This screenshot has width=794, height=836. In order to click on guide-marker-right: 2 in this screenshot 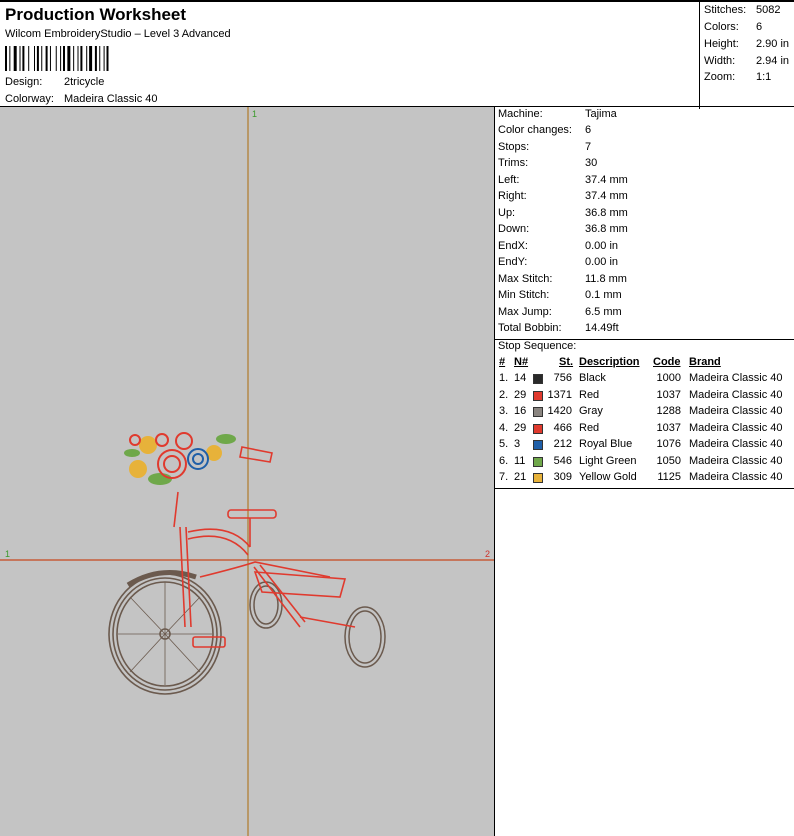, I will do `click(487, 554)`.